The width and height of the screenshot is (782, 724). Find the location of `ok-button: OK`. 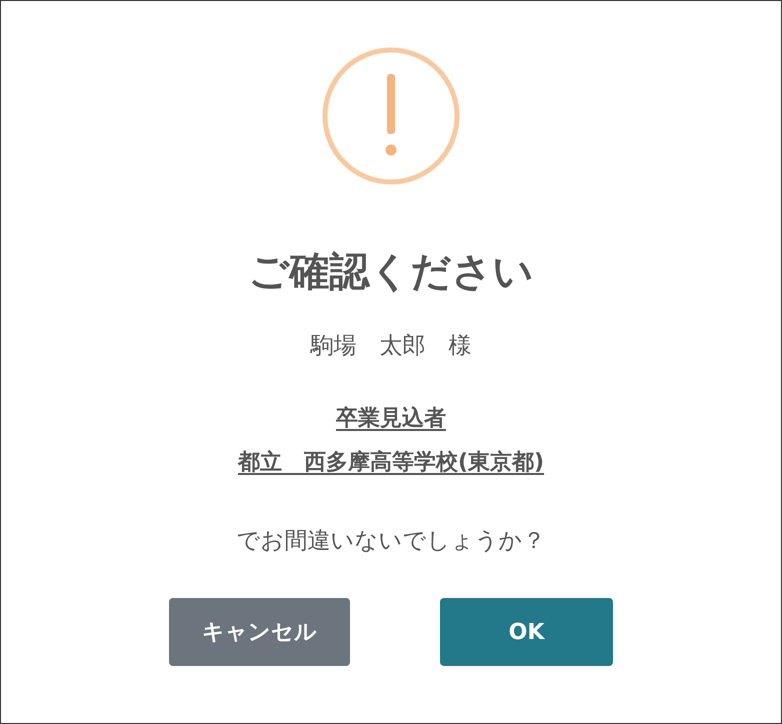

ok-button: OK is located at coordinates (526, 632).